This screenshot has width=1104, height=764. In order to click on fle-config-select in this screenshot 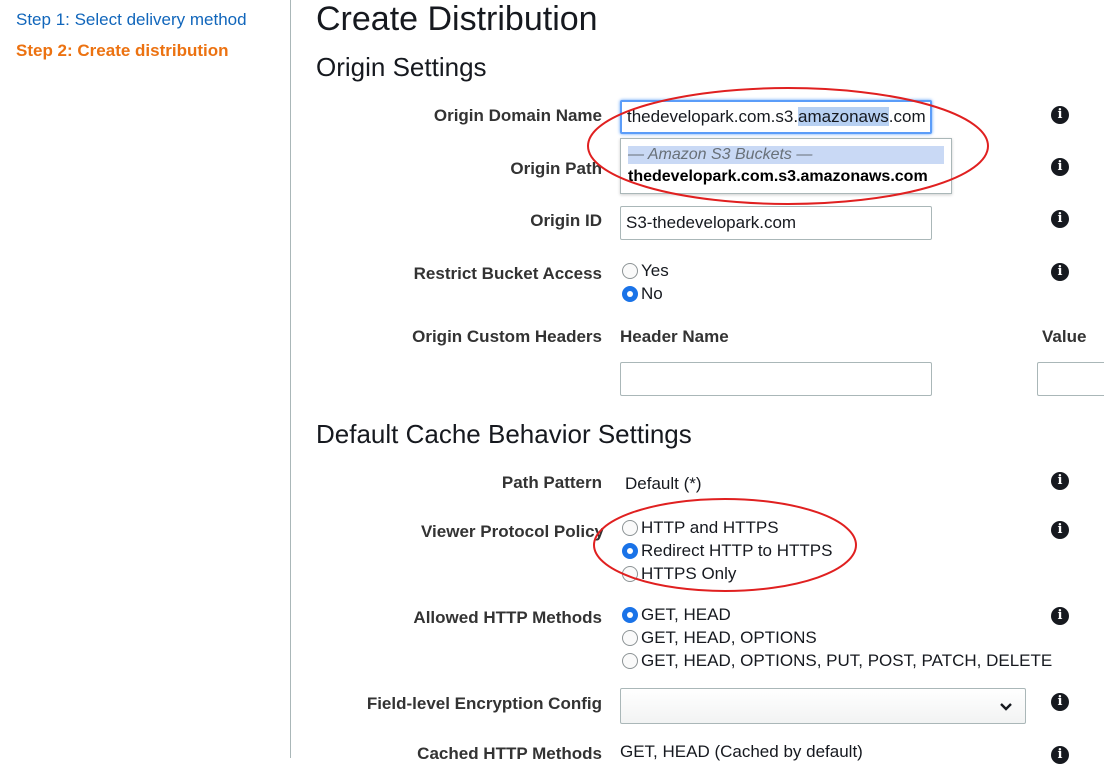, I will do `click(823, 706)`.